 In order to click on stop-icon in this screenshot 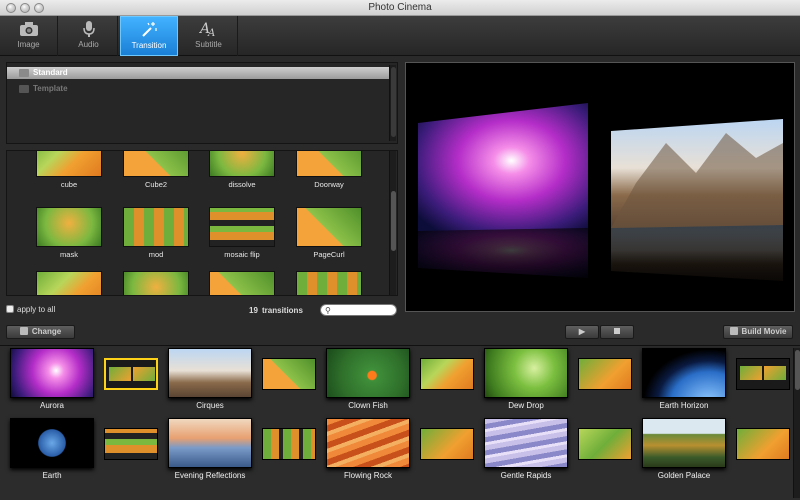, I will do `click(617, 331)`.